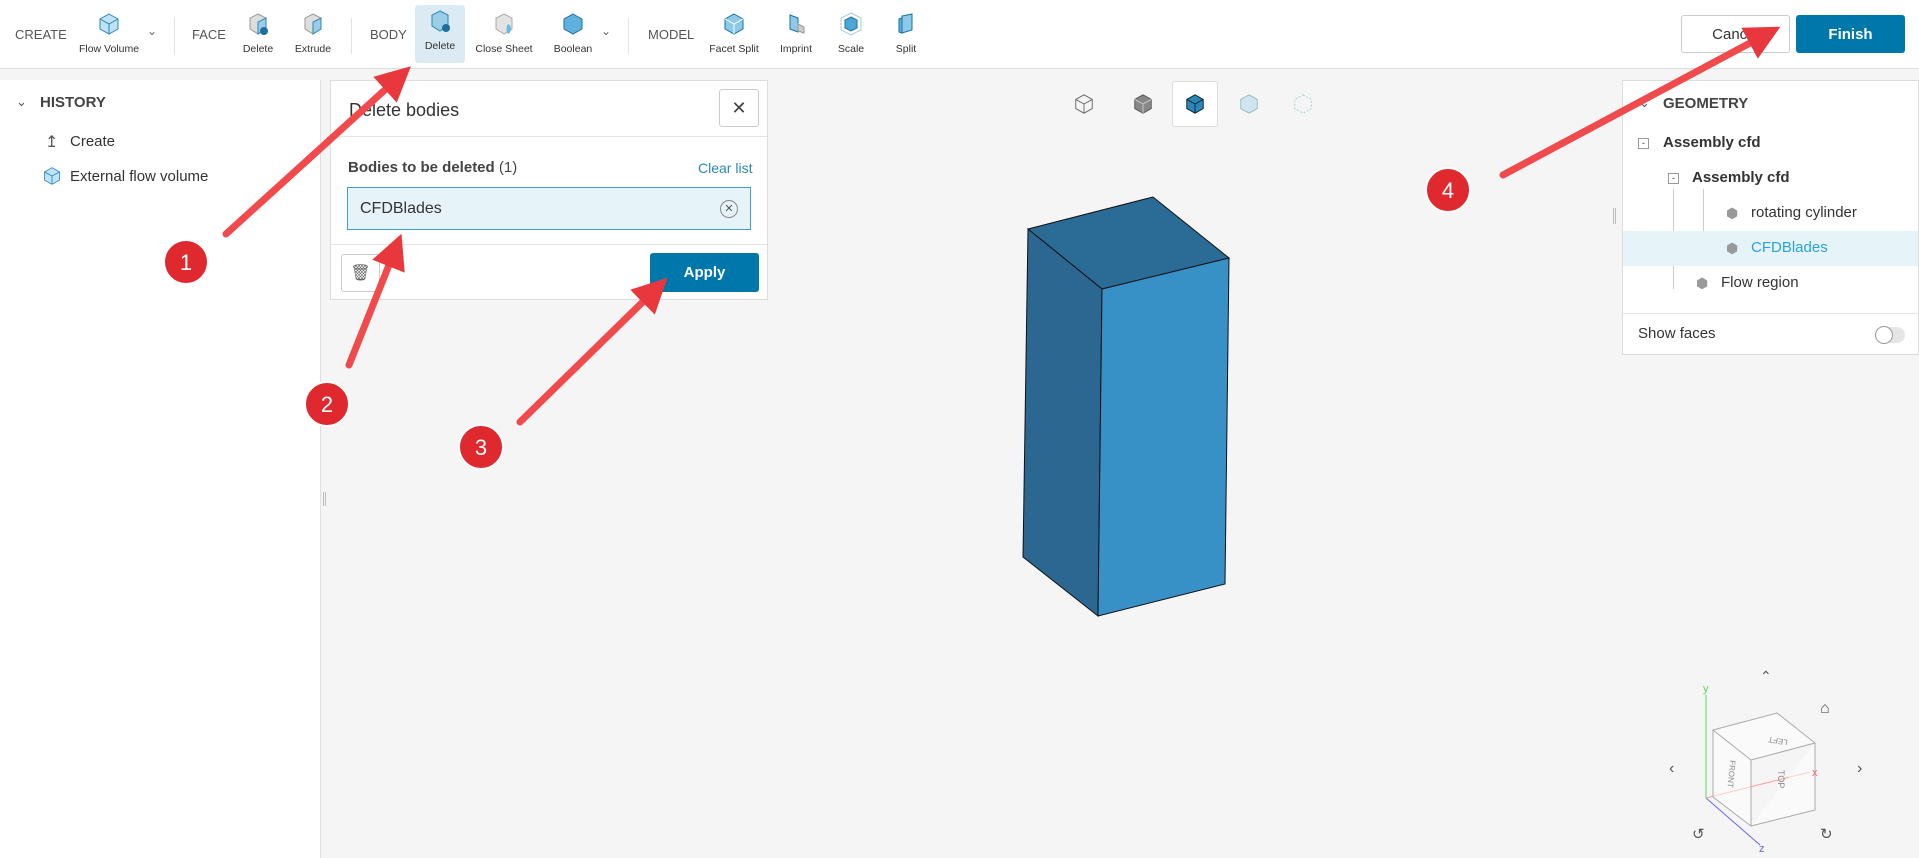 This screenshot has height=858, width=1919. I want to click on facet-split-button: Facet Split, so click(734, 35).